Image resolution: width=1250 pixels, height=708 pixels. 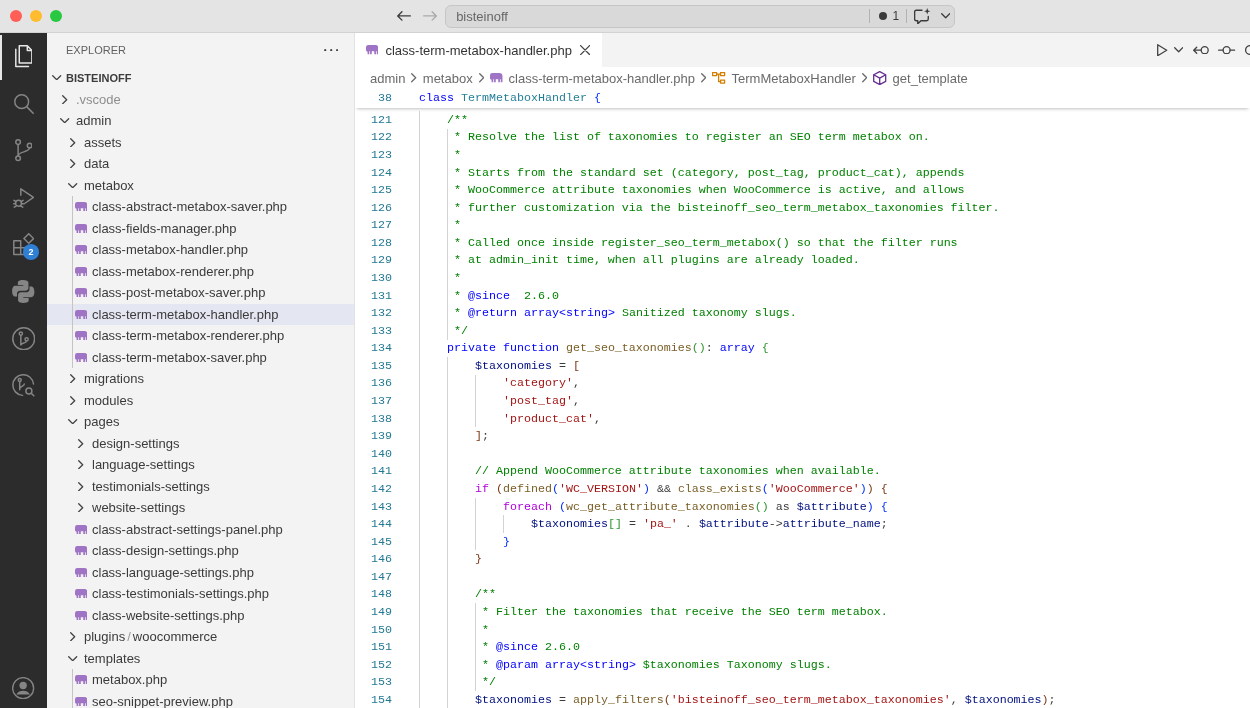 I want to click on file-item: class-post-metabox-saver.php, so click(x=200, y=293).